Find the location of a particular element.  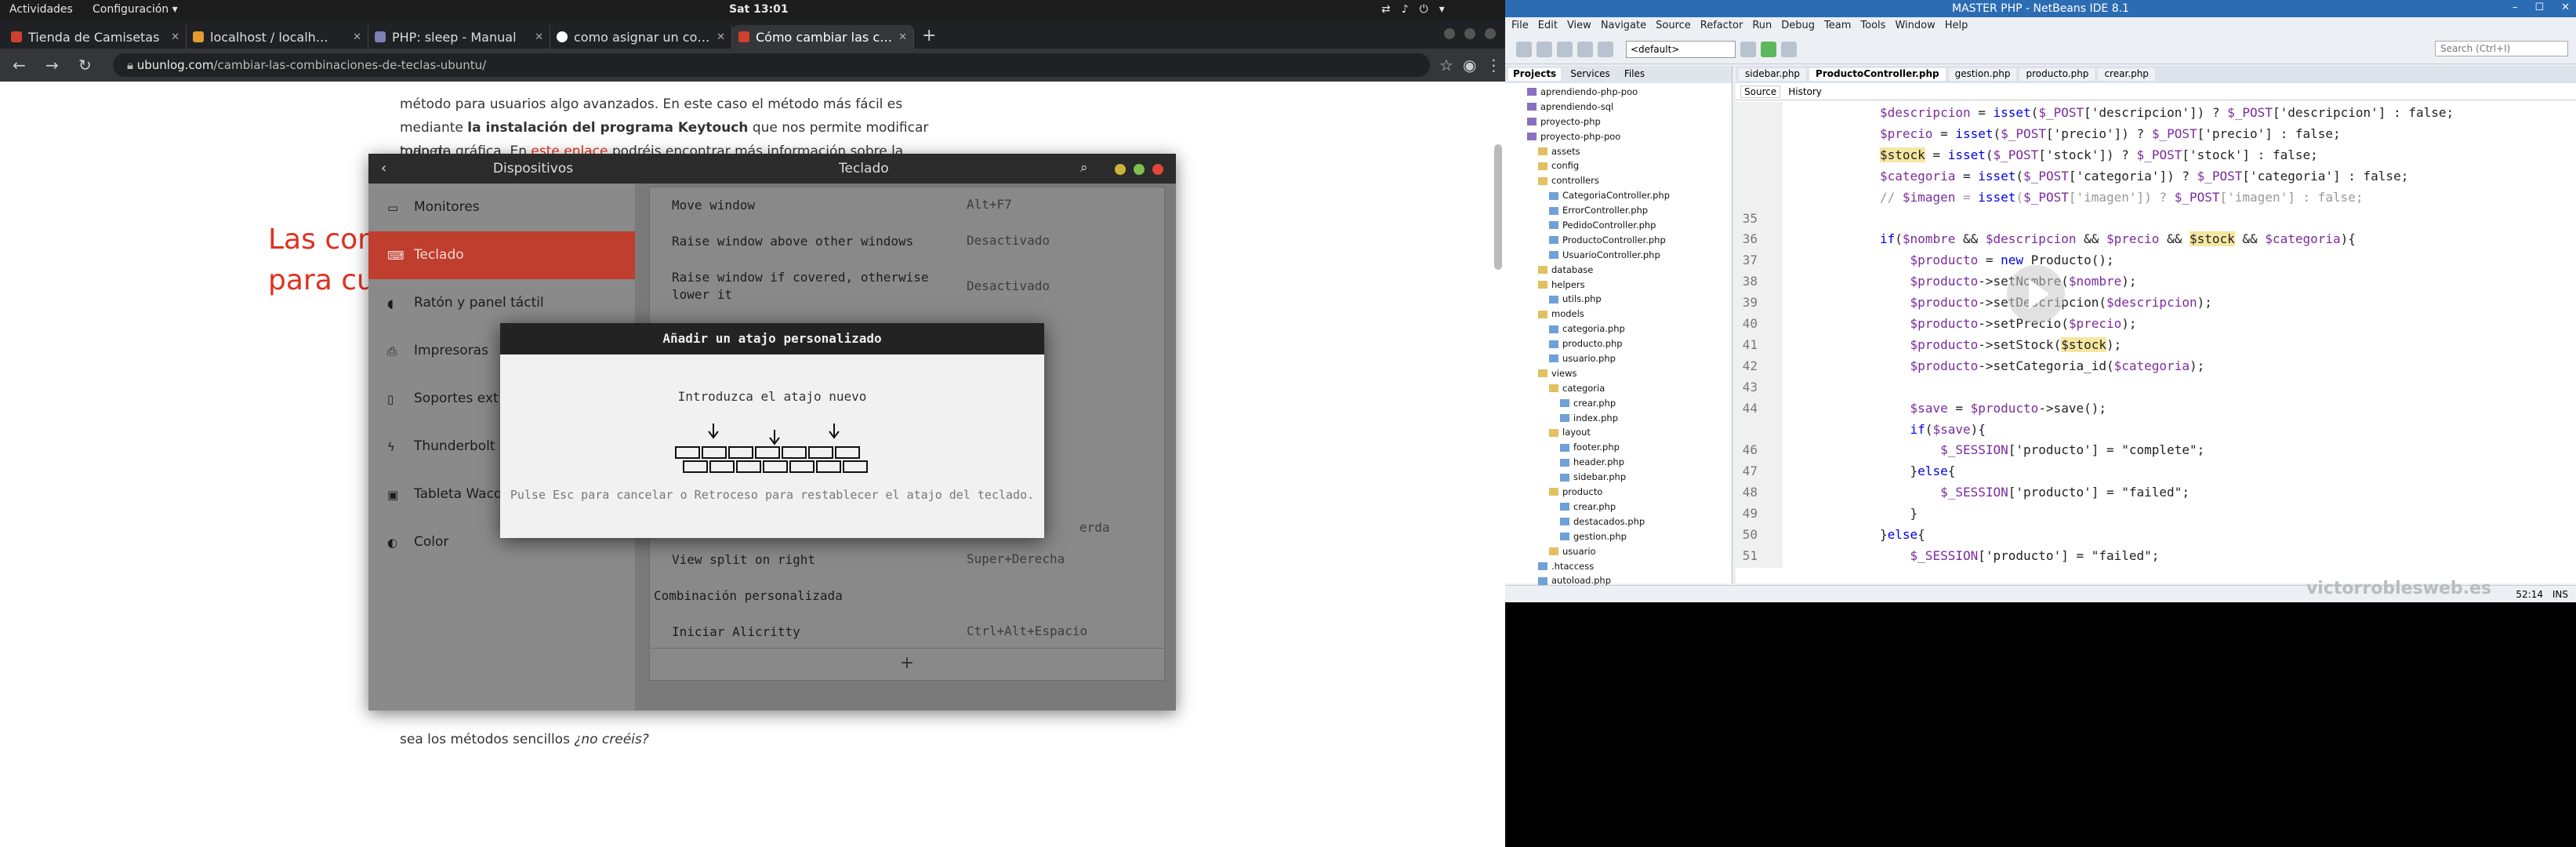

tree-node: destacados.php is located at coordinates (1615, 521).